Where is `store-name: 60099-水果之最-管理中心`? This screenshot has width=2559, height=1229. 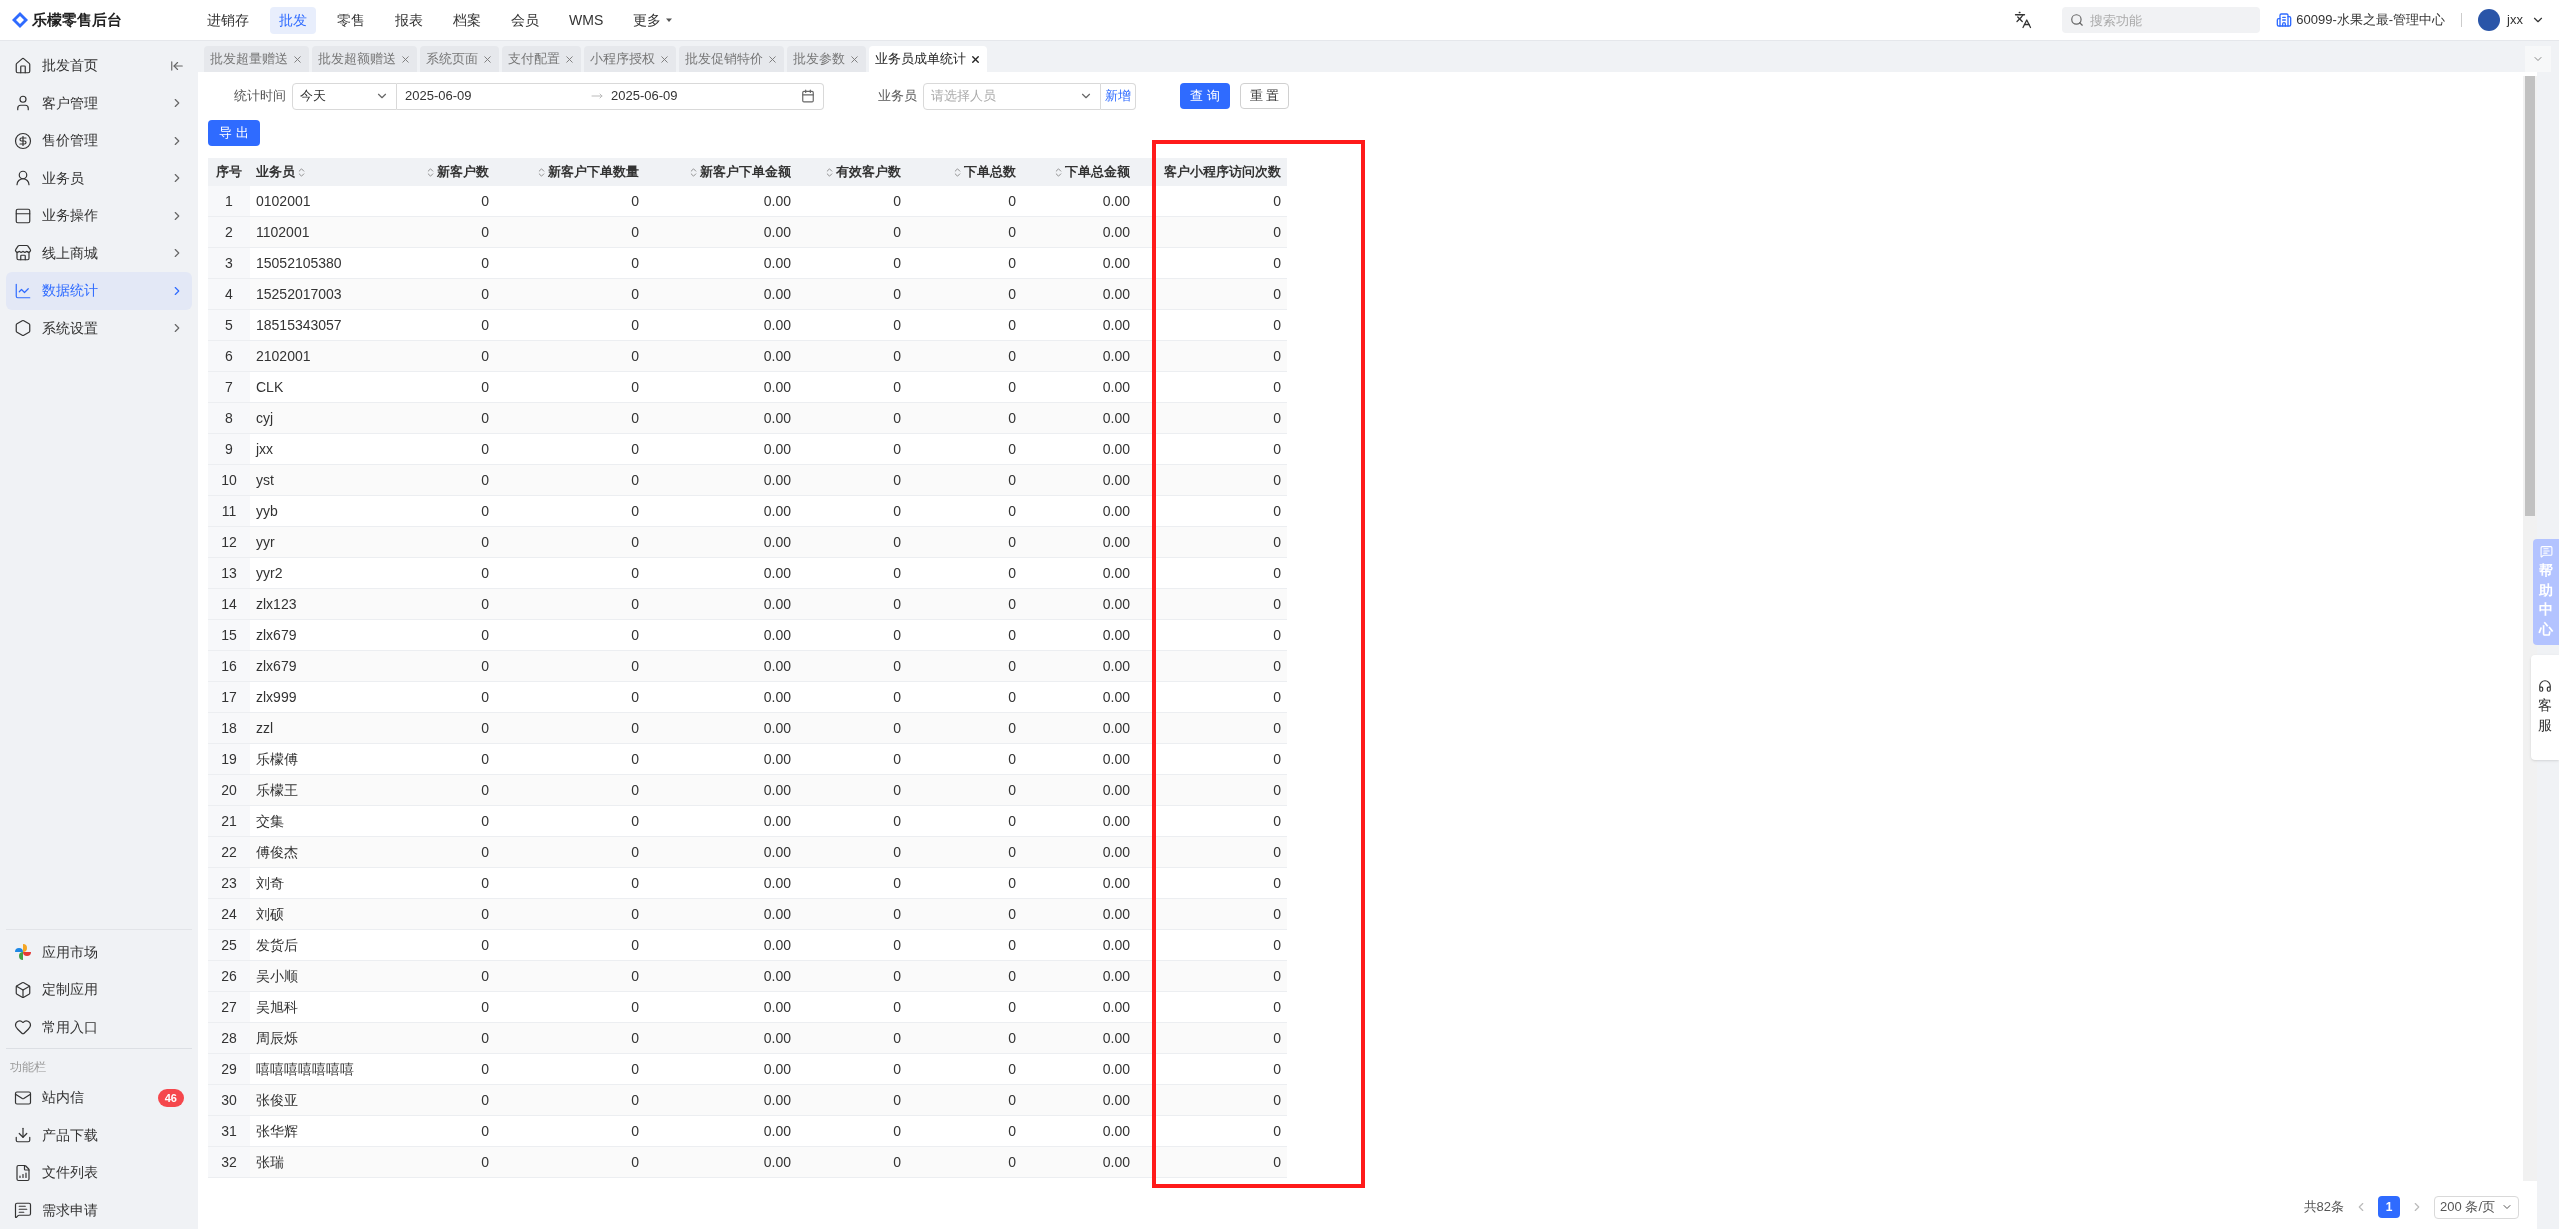 store-name: 60099-水果之最-管理中心 is located at coordinates (2371, 20).